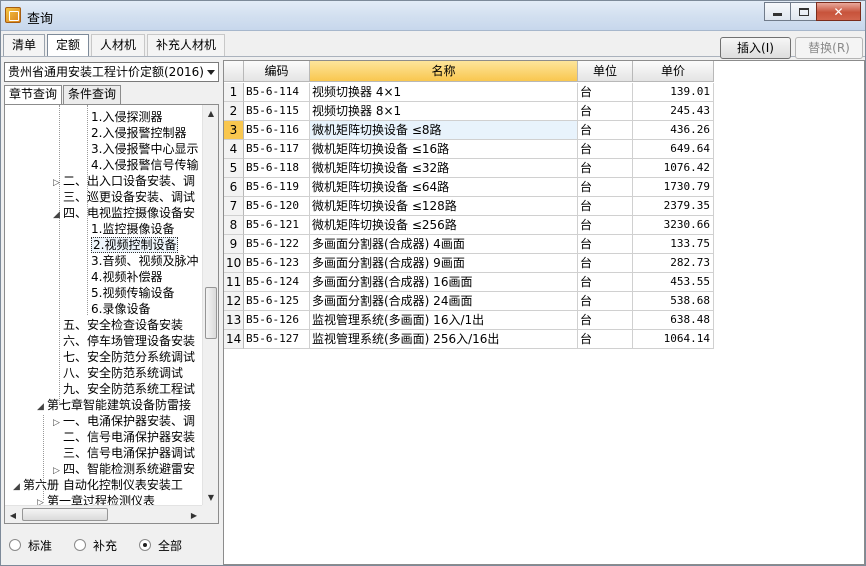 This screenshot has width=866, height=566. Describe the element at coordinates (98, 485) in the screenshot. I see `tree-node: ◢ 第六册 自动化控制仪表安装工` at that location.